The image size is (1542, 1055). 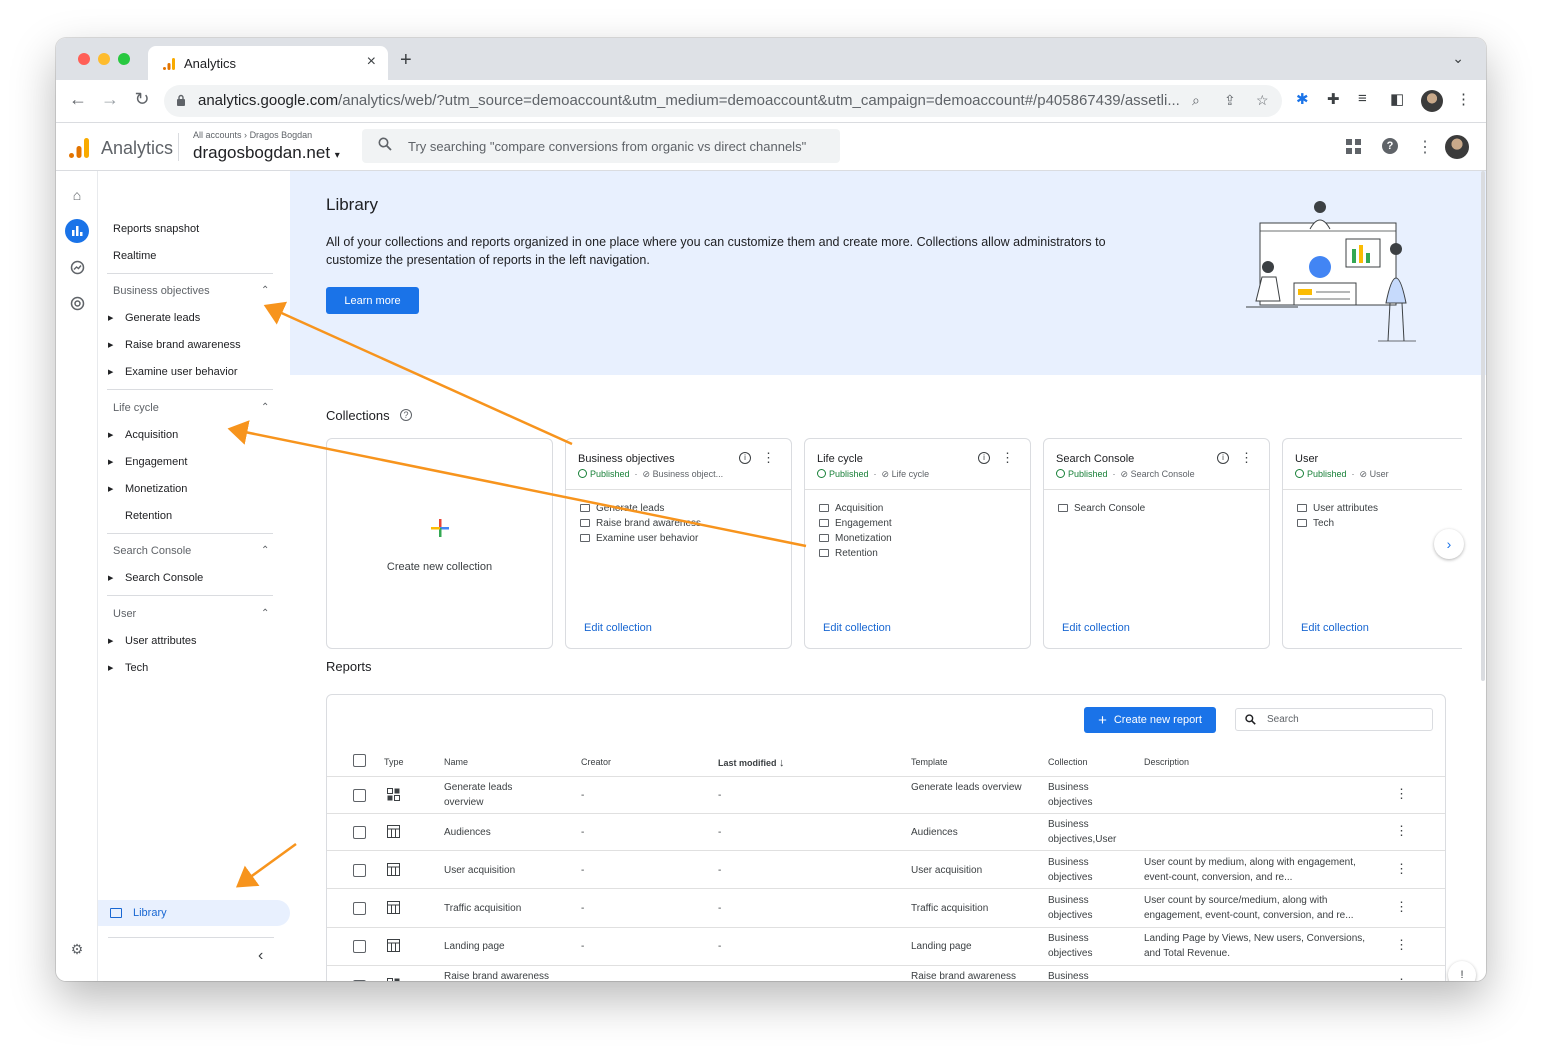 I want to click on nav-section-life-cycle: Life cycle, so click(x=136, y=408).